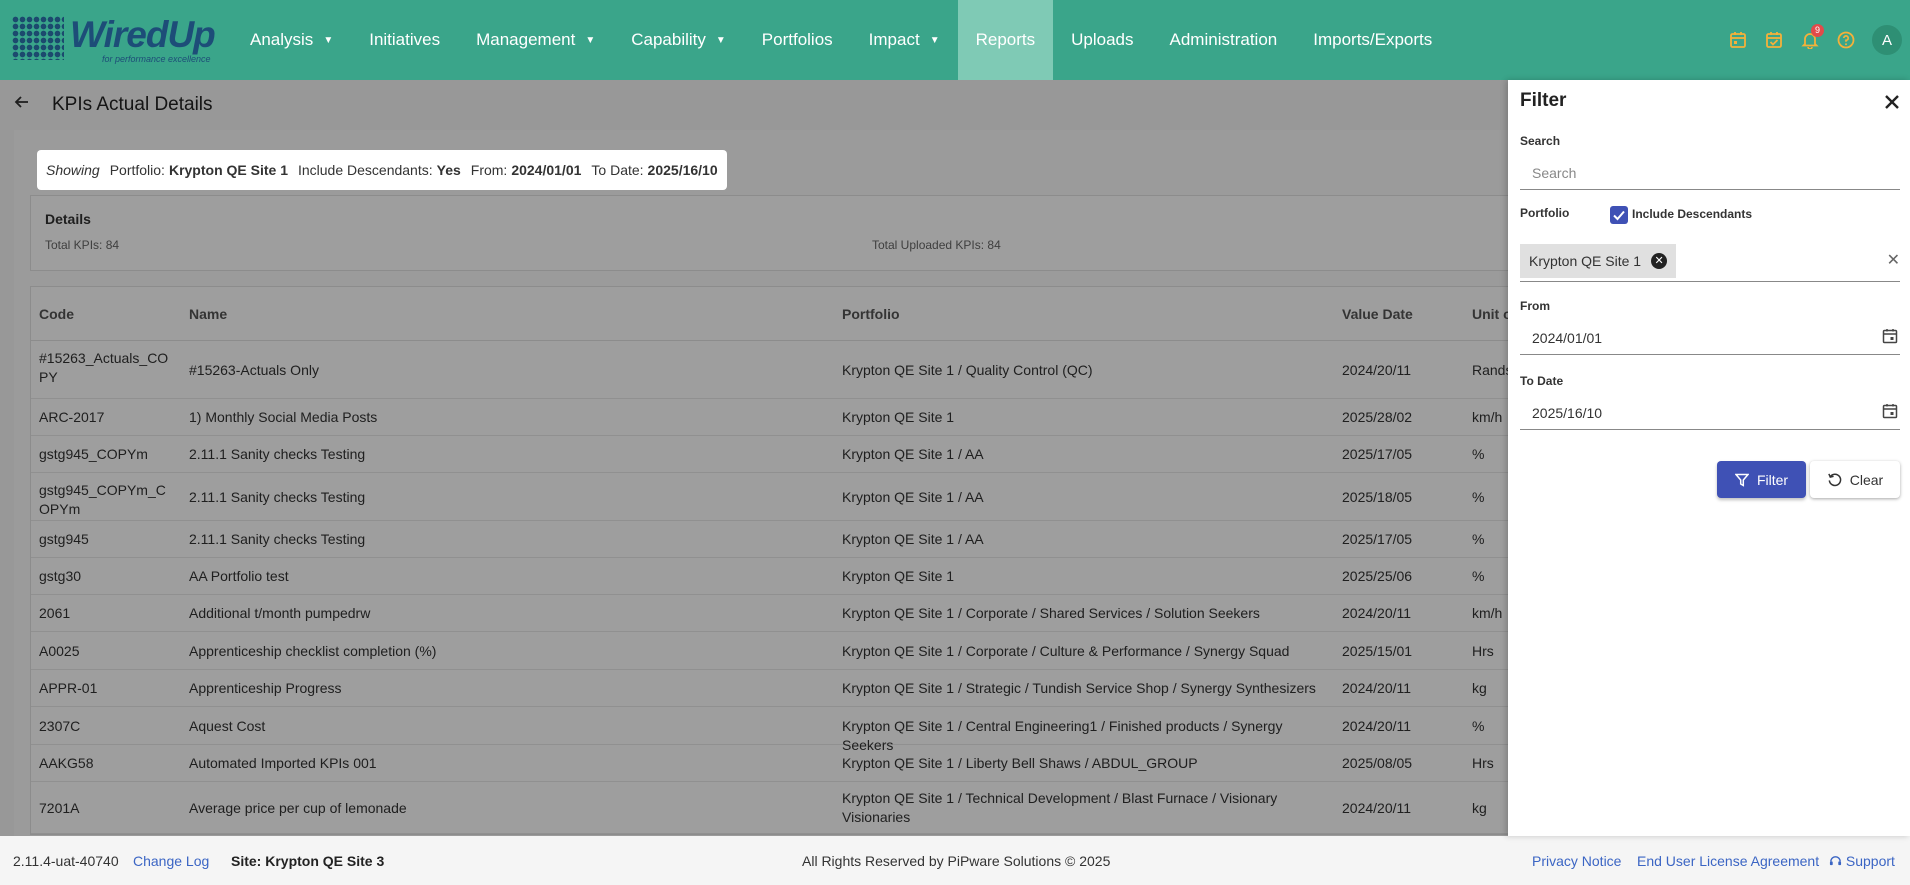  I want to click on checkmark-icon, so click(1619, 215).